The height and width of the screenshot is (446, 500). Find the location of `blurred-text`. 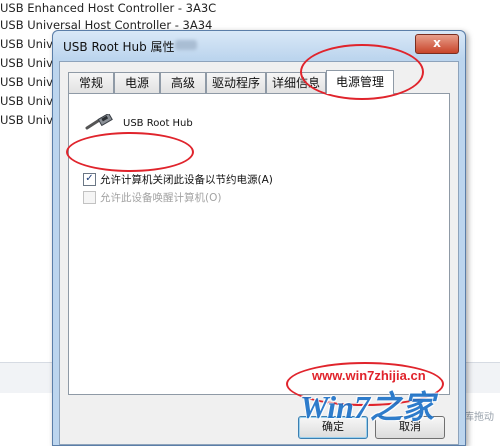

blurred-text is located at coordinates (186, 45).